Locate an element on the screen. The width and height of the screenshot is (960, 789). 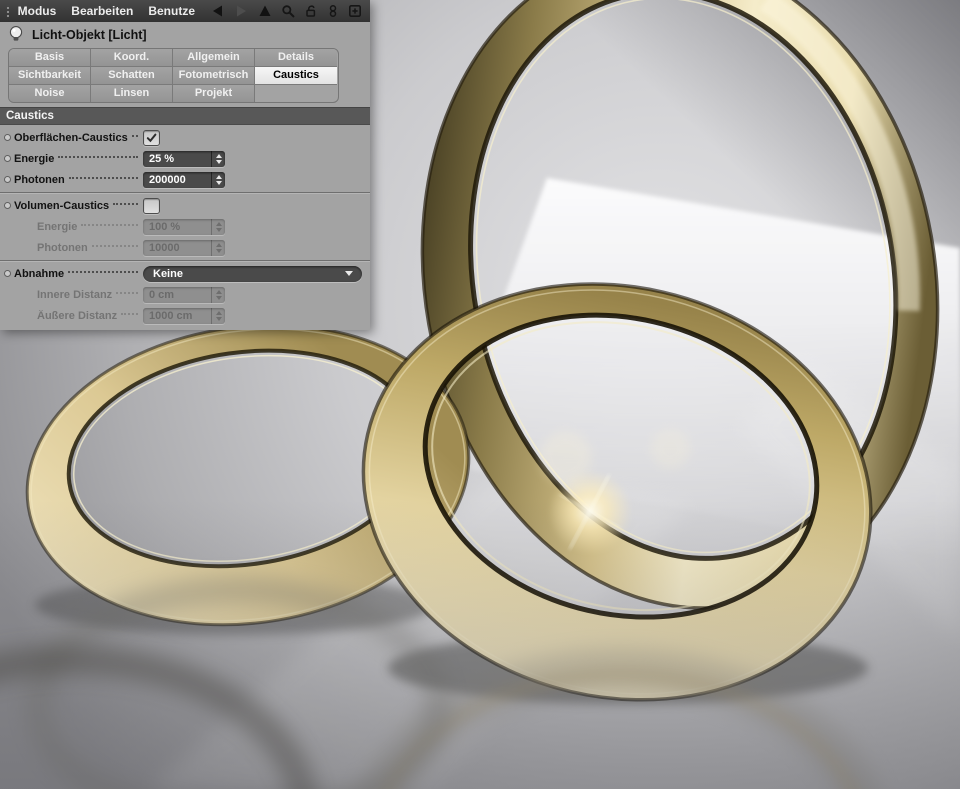
up-icon is located at coordinates (265, 11).